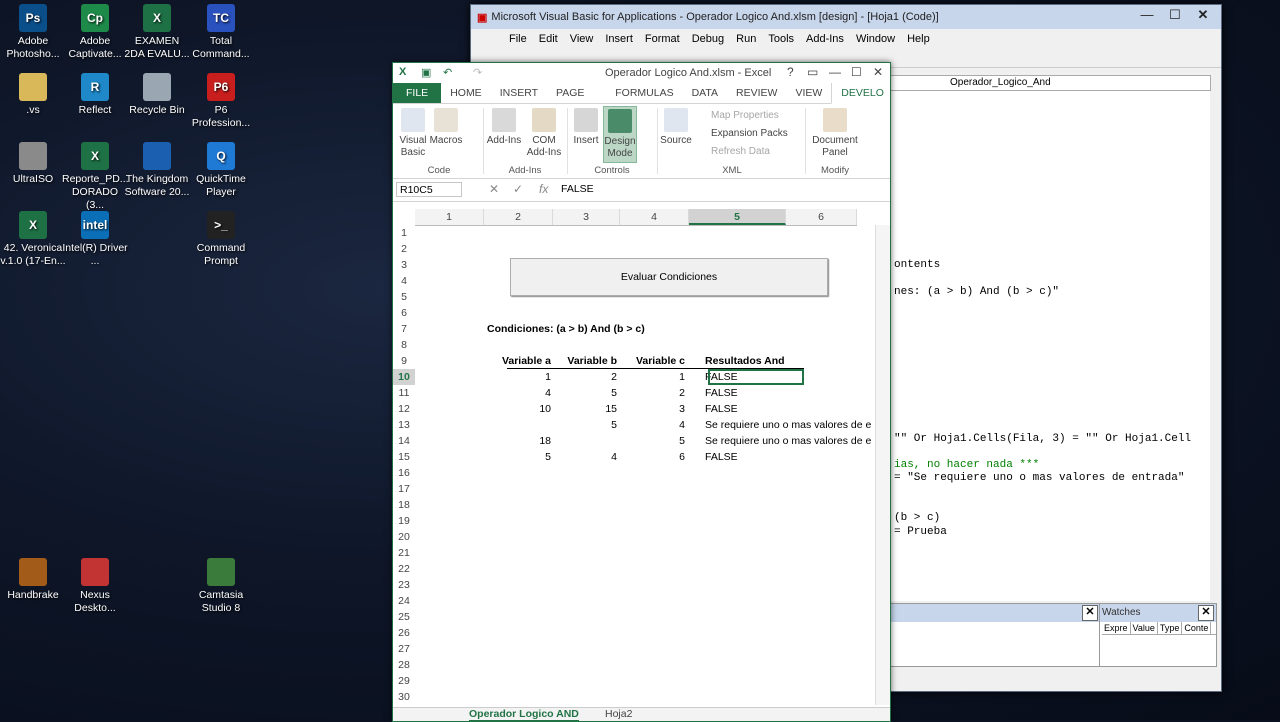 The width and height of the screenshot is (1280, 722). I want to click on name-box: R10C5, so click(429, 189).